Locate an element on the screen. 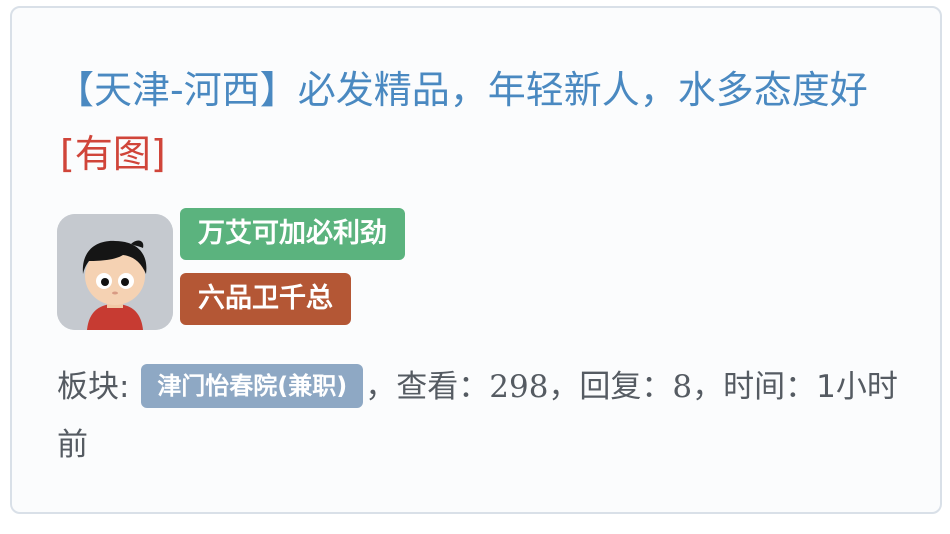 This screenshot has height=534, width=950. views-label: ，查看： is located at coordinates (427, 387).